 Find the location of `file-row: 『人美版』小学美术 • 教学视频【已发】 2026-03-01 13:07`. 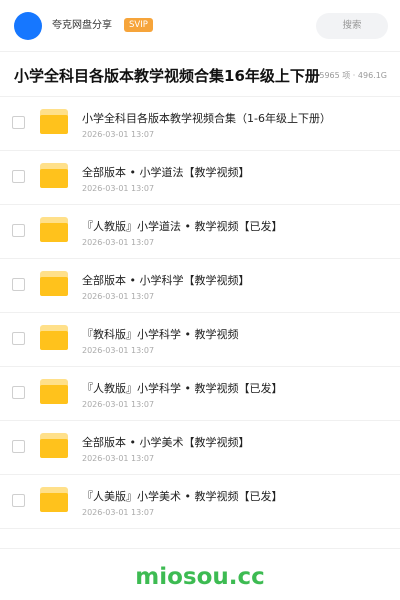

file-row: 『人美版』小学美术 • 教学视频【已发】 2026-03-01 13:07 is located at coordinates (200, 502).